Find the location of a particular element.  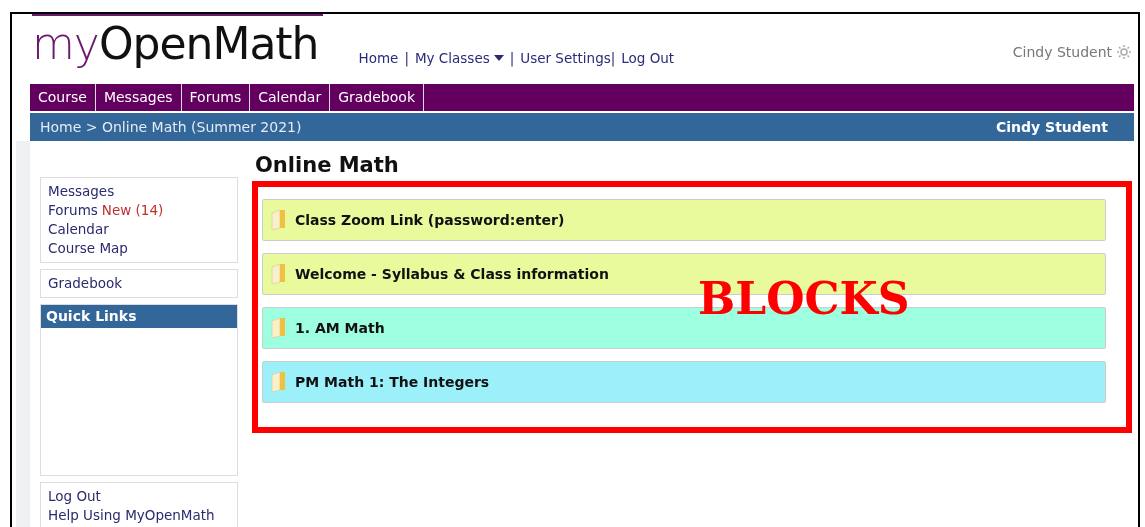

sidebar-link: Course Map is located at coordinates (88, 248).